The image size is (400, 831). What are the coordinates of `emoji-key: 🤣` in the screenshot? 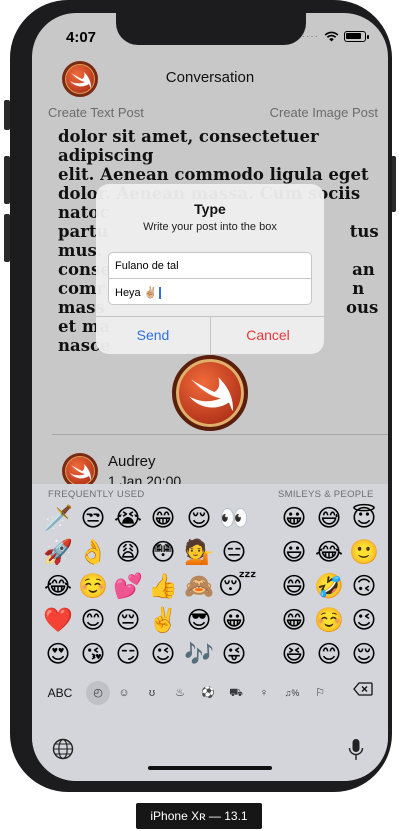 It's located at (329, 586).